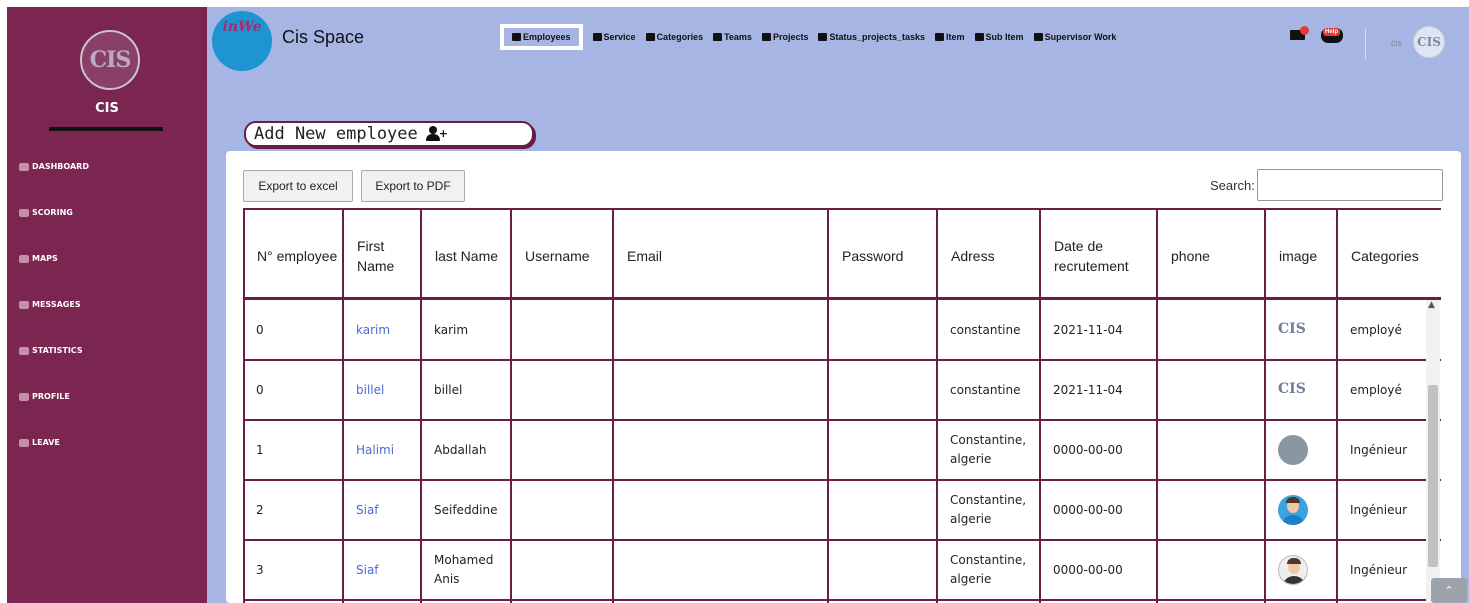  What do you see at coordinates (1098, 256) in the screenshot?
I see `col-header-date: Date de recrutement` at bounding box center [1098, 256].